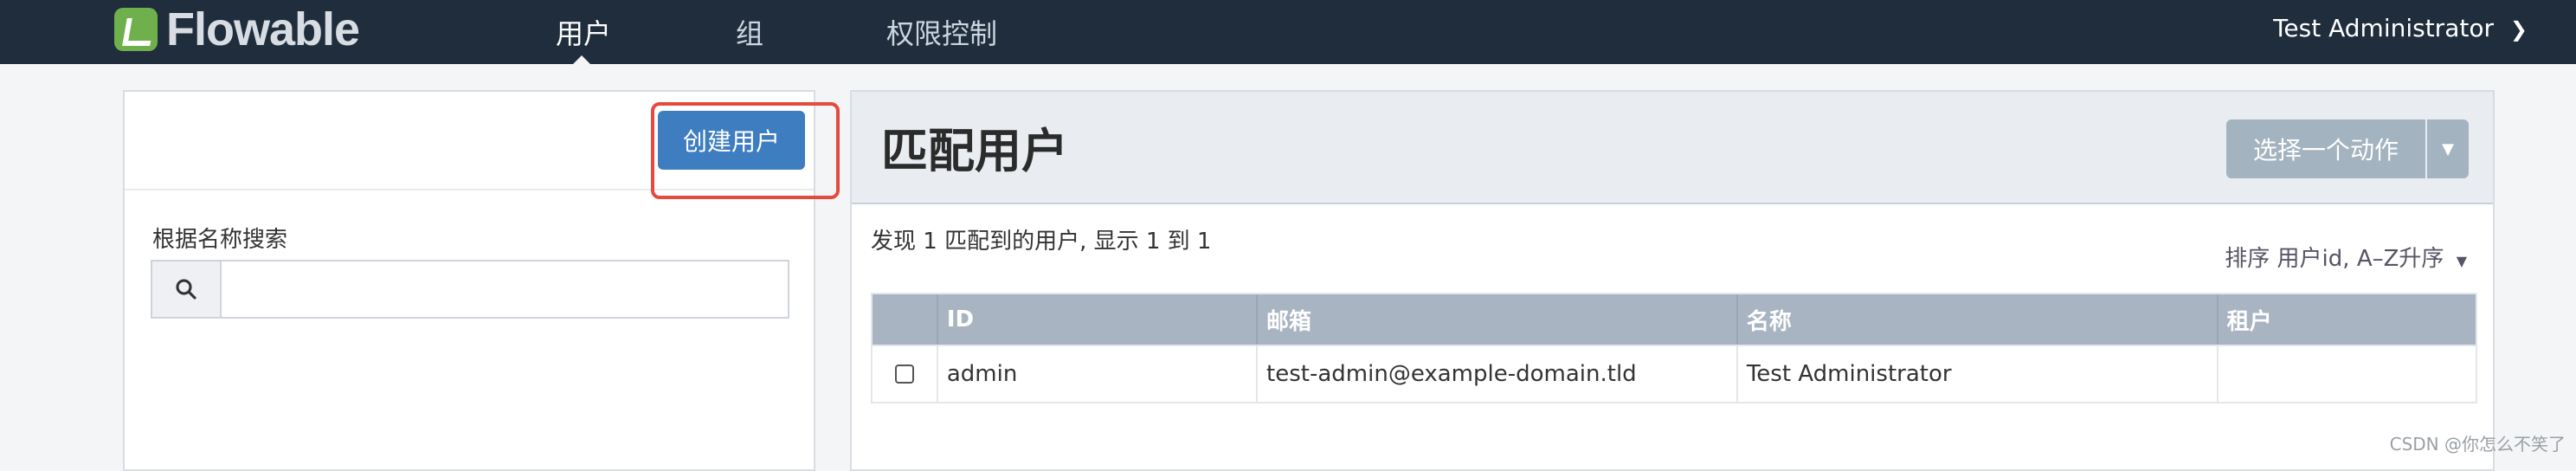  Describe the element at coordinates (2518, 29) in the screenshot. I see `chevron-down-icon: ❯` at that location.